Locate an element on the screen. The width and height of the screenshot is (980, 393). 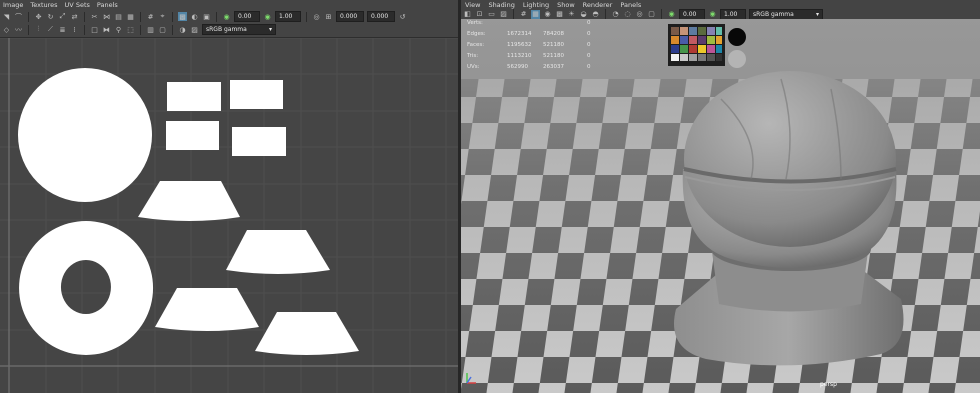
uv-colorspace-select: sRGB gamma ▾ is located at coordinates (239, 29).